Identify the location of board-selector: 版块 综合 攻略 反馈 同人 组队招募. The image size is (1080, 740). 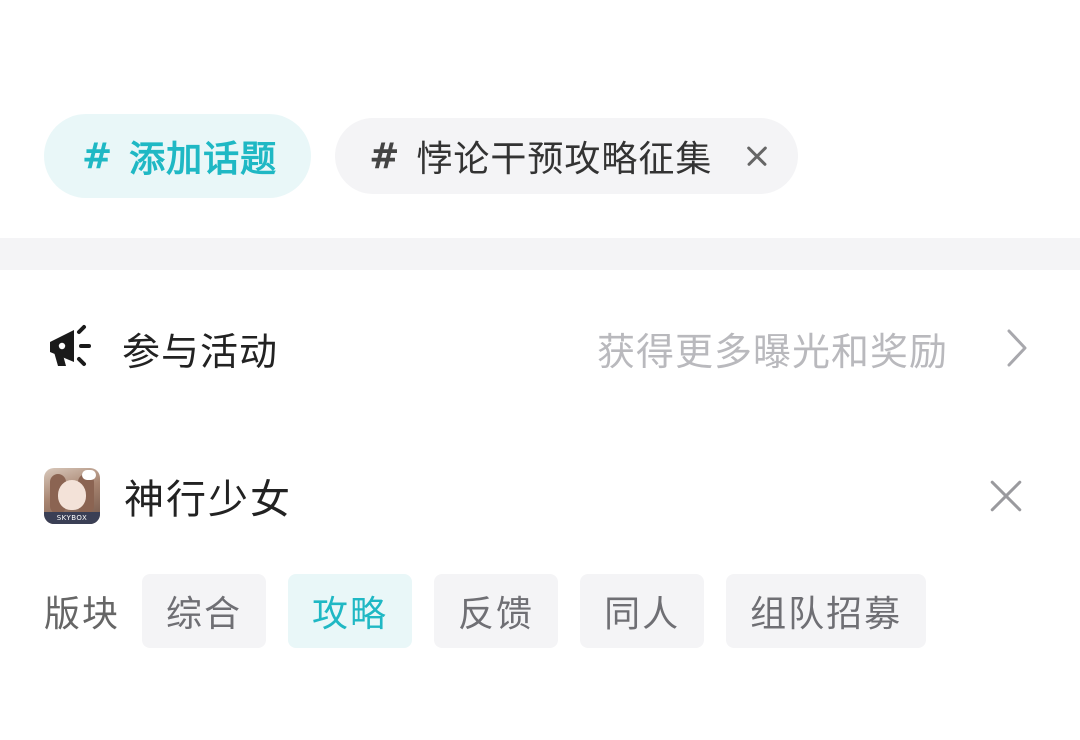
(544, 611).